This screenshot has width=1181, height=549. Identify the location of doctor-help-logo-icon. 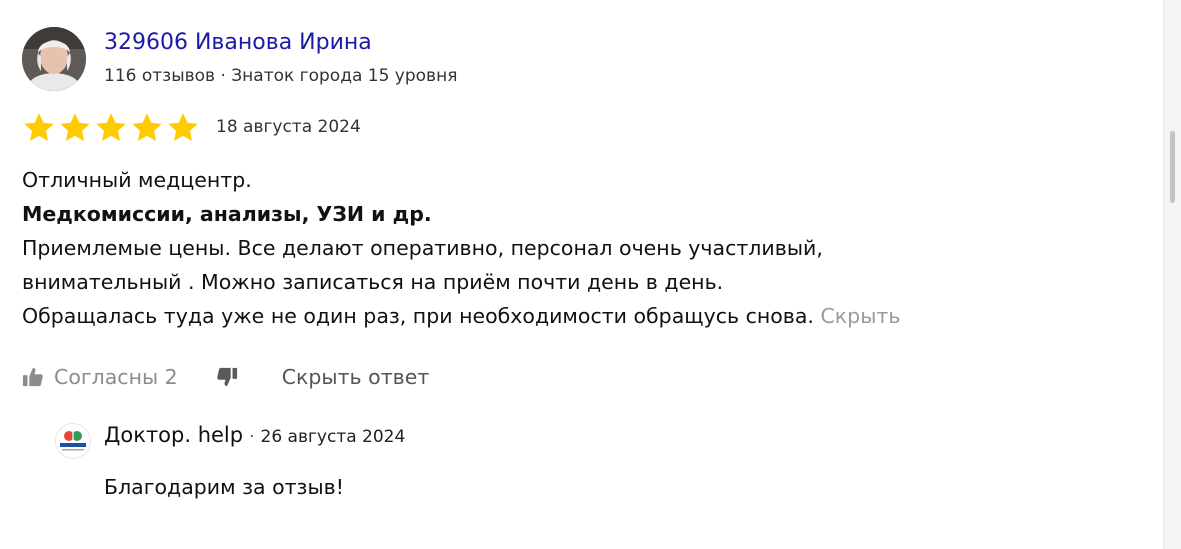
(73, 441).